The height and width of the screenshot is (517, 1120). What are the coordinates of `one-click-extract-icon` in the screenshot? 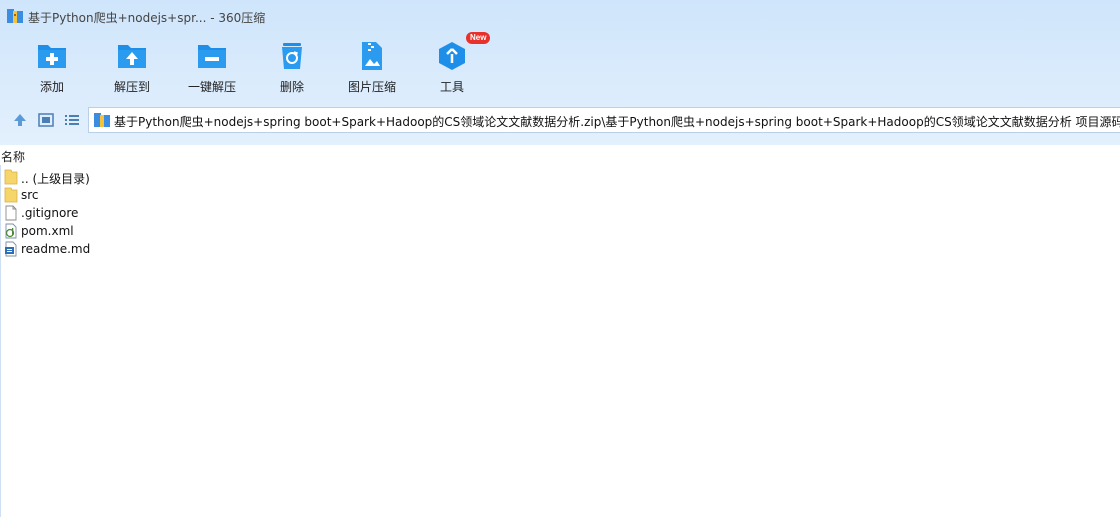 It's located at (212, 56).